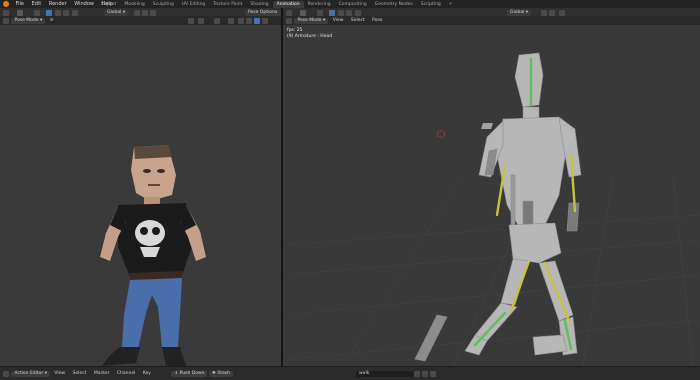 Image resolution: width=700 pixels, height=380 pixels. Describe the element at coordinates (223, 373) in the screenshot. I see `stash-label: Stash` at that location.